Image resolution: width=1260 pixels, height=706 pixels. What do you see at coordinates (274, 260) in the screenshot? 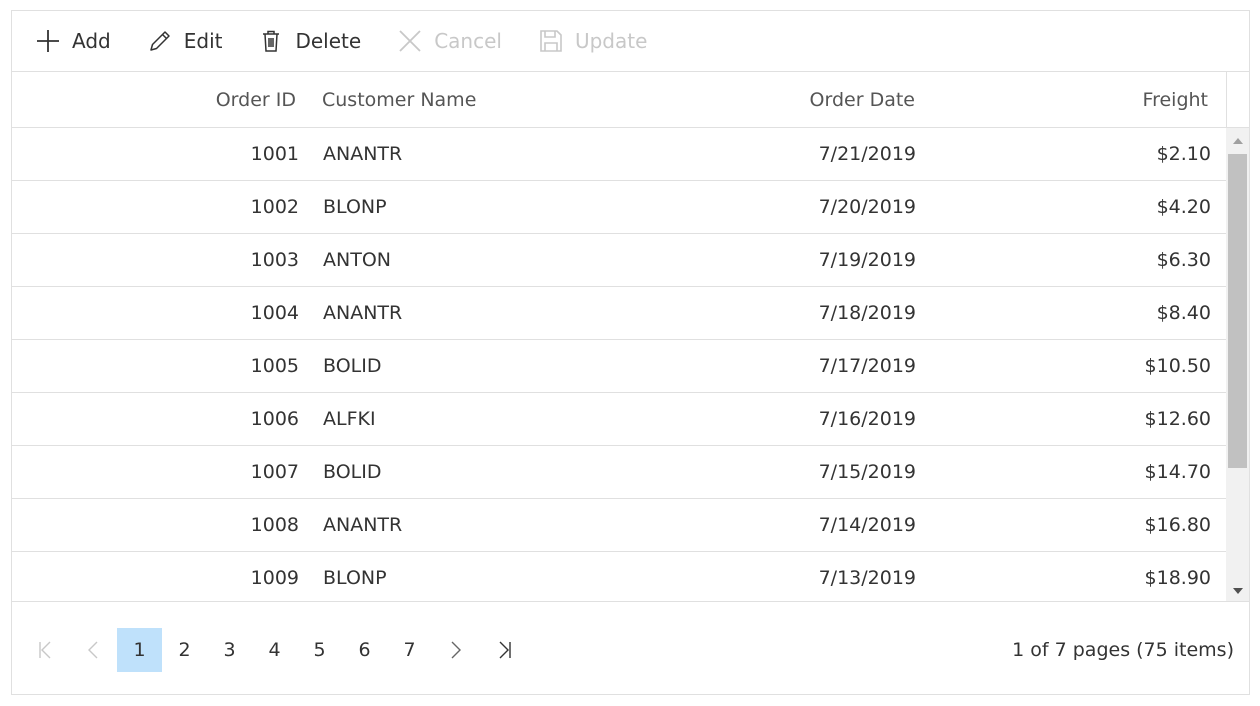
I see `cell-order-id: 1003` at bounding box center [274, 260].